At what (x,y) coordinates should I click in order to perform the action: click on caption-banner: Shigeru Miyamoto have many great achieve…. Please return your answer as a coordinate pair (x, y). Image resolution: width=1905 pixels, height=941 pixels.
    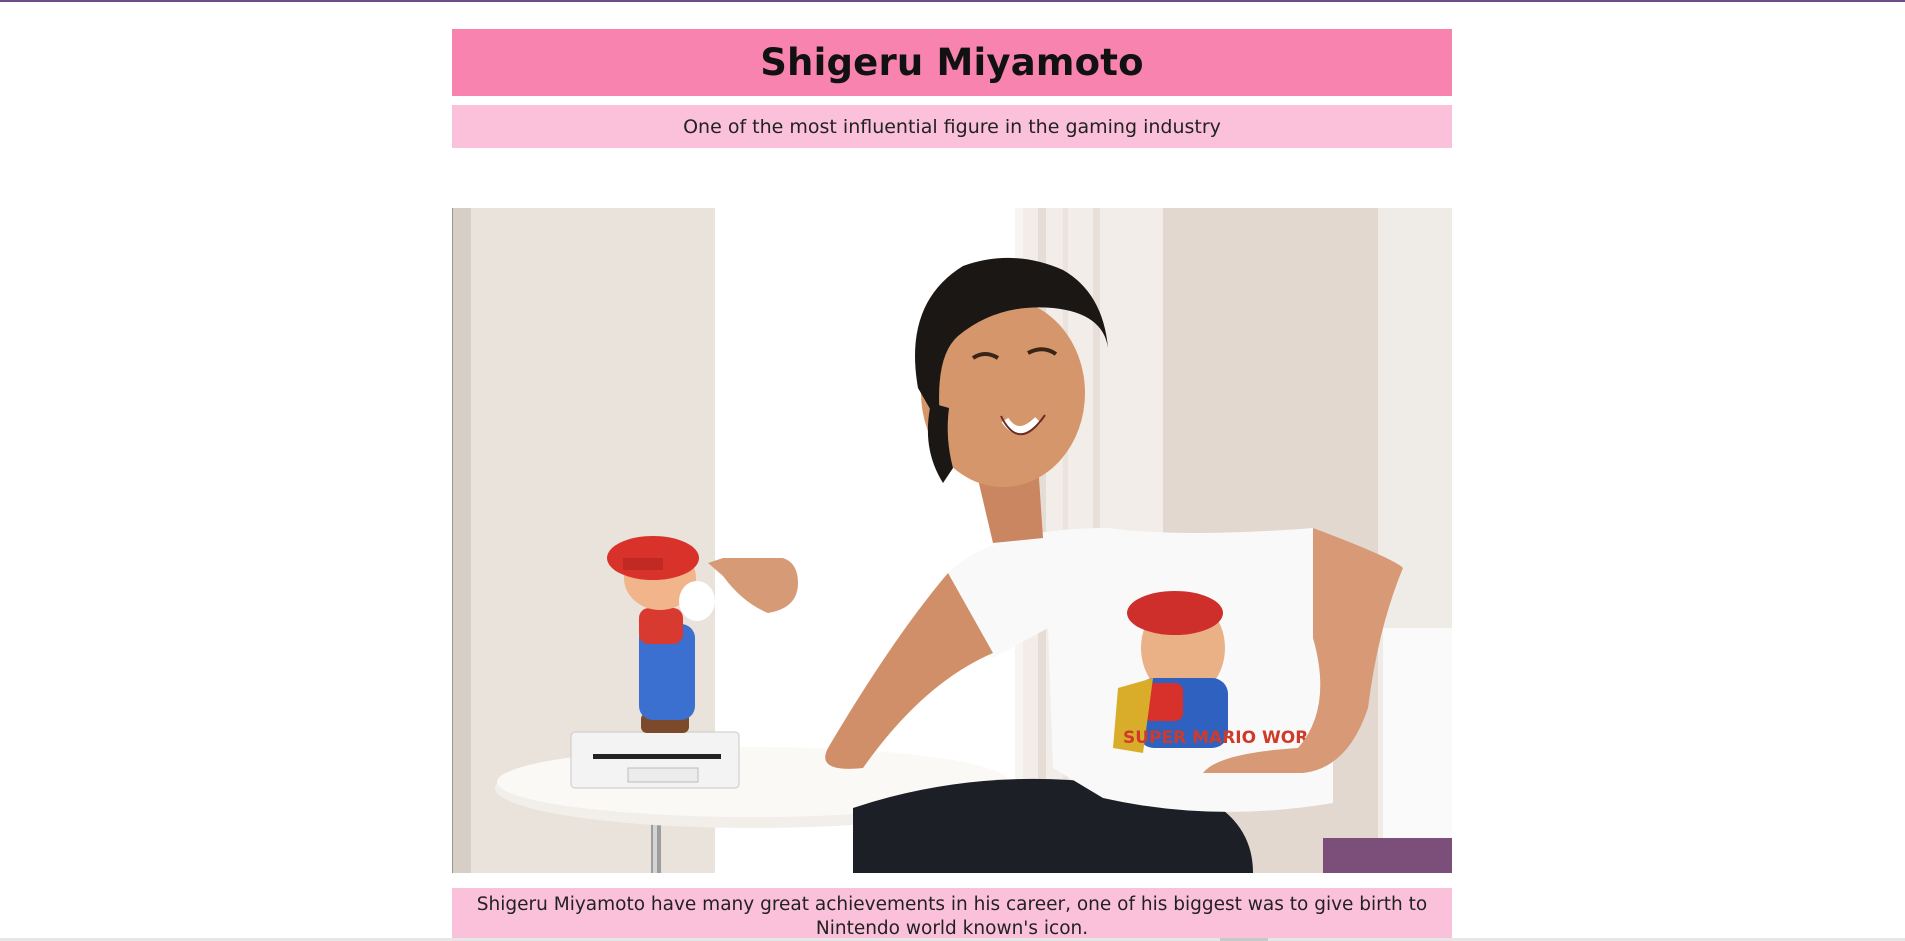
    Looking at the image, I should click on (952, 914).